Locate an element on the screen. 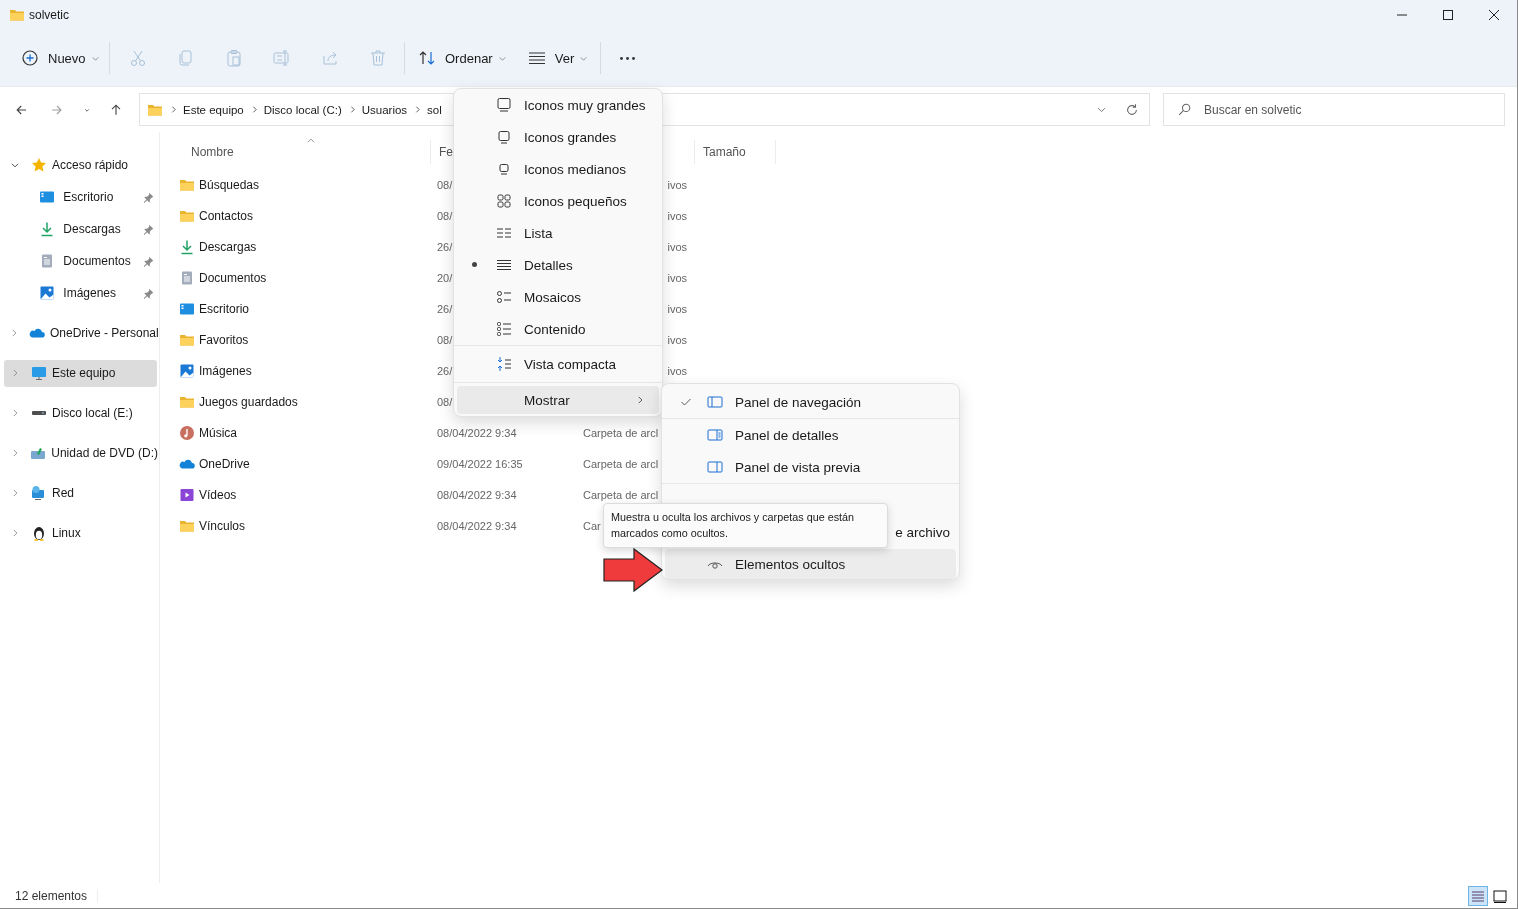  menu-item: Panel de detalles is located at coordinates (787, 435).